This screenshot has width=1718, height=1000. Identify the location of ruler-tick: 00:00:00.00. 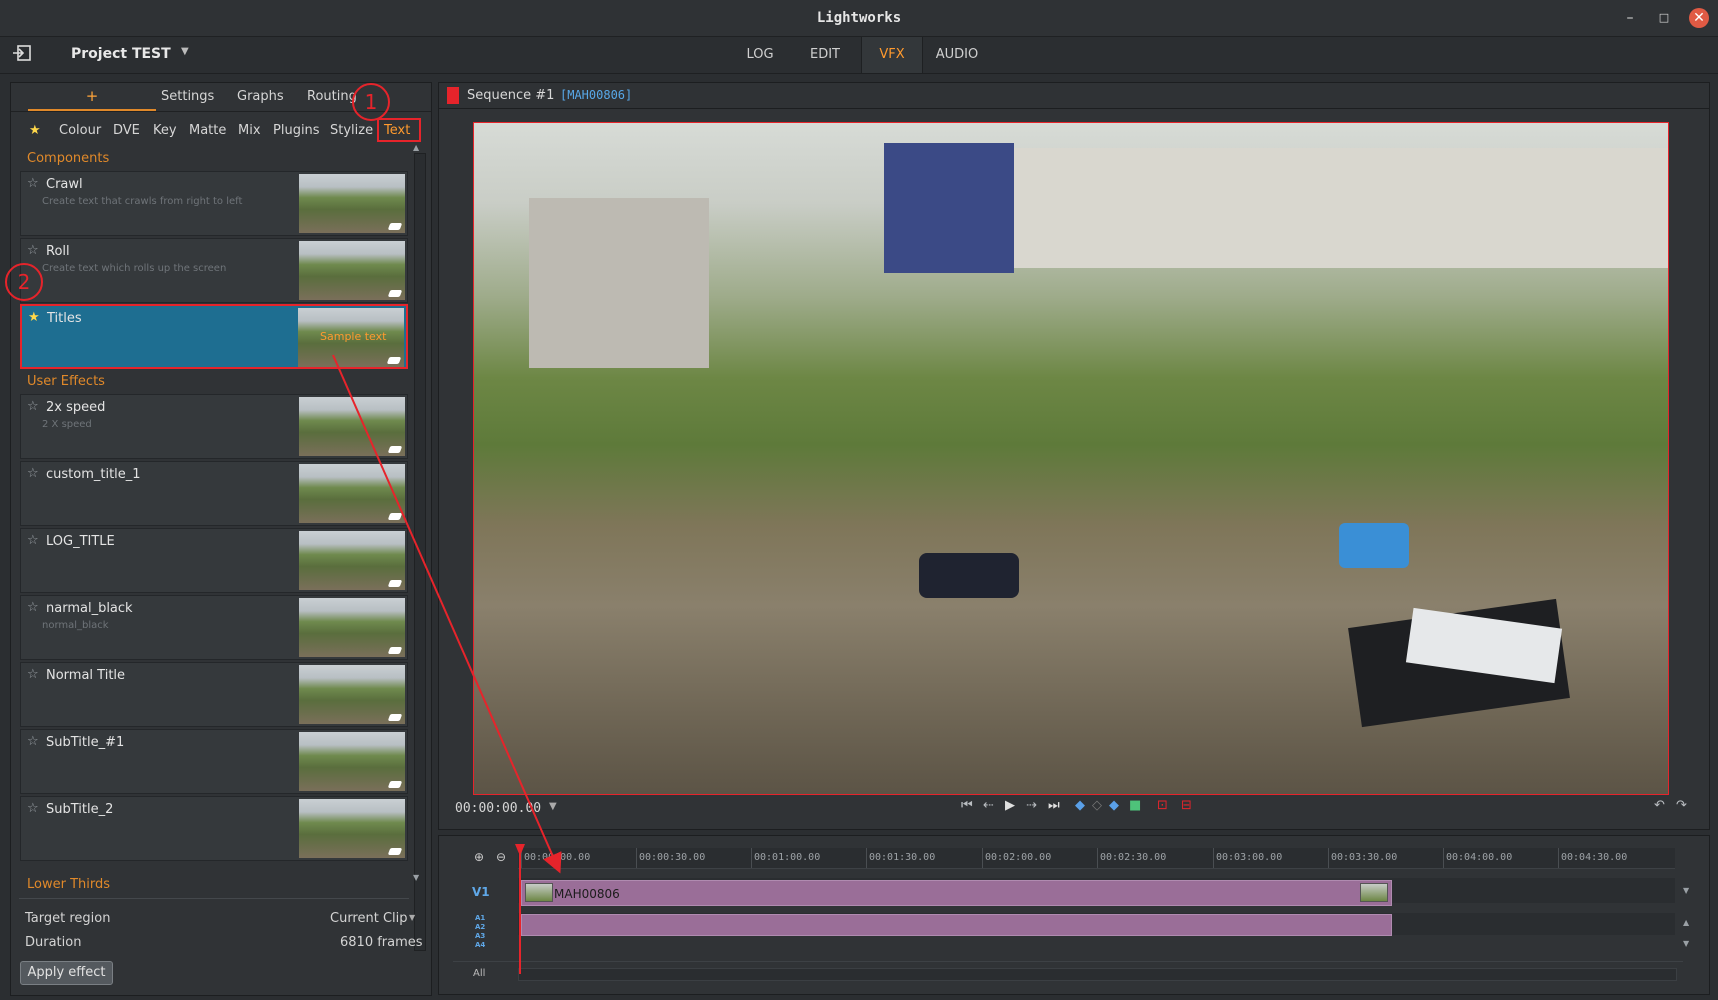
(557, 857).